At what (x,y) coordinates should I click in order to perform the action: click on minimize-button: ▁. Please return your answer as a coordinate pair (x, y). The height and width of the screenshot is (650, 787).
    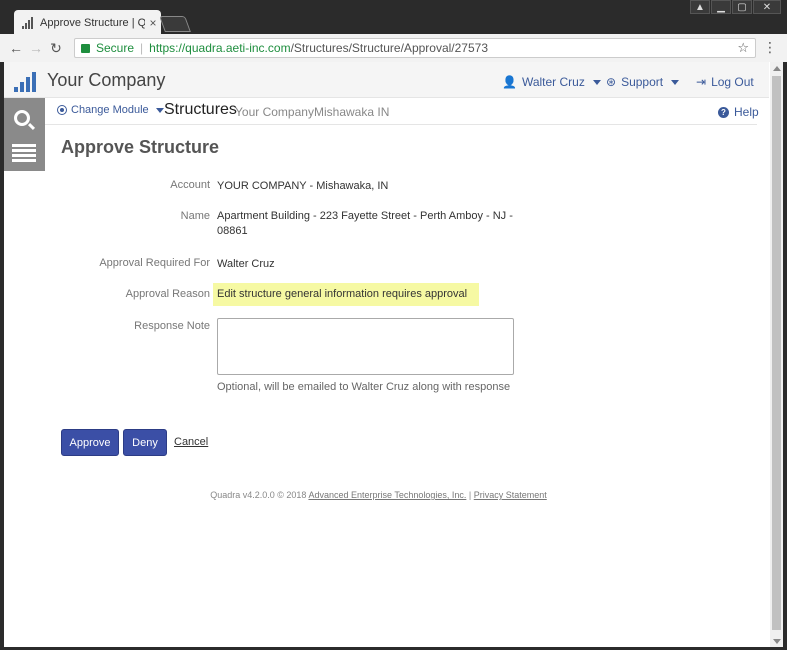
    Looking at the image, I should click on (721, 7).